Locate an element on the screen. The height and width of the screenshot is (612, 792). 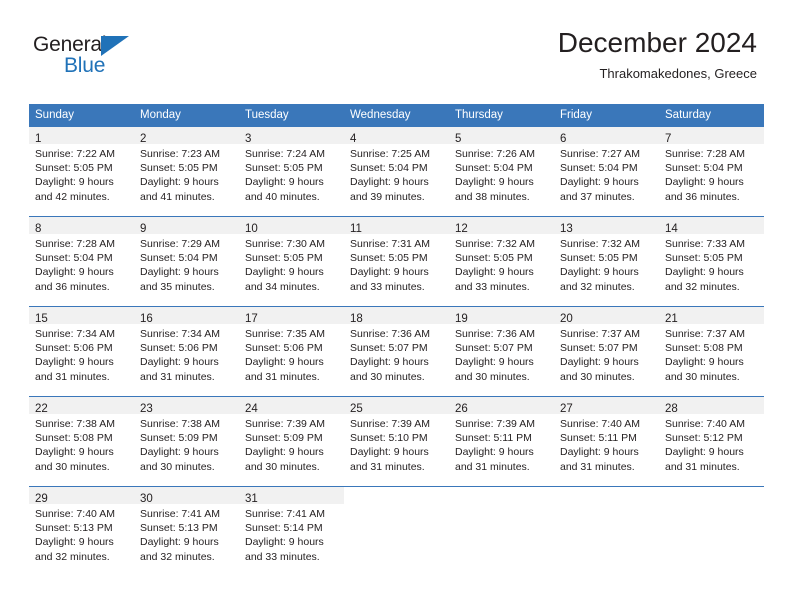
day-number: 17 is located at coordinates (251, 319).